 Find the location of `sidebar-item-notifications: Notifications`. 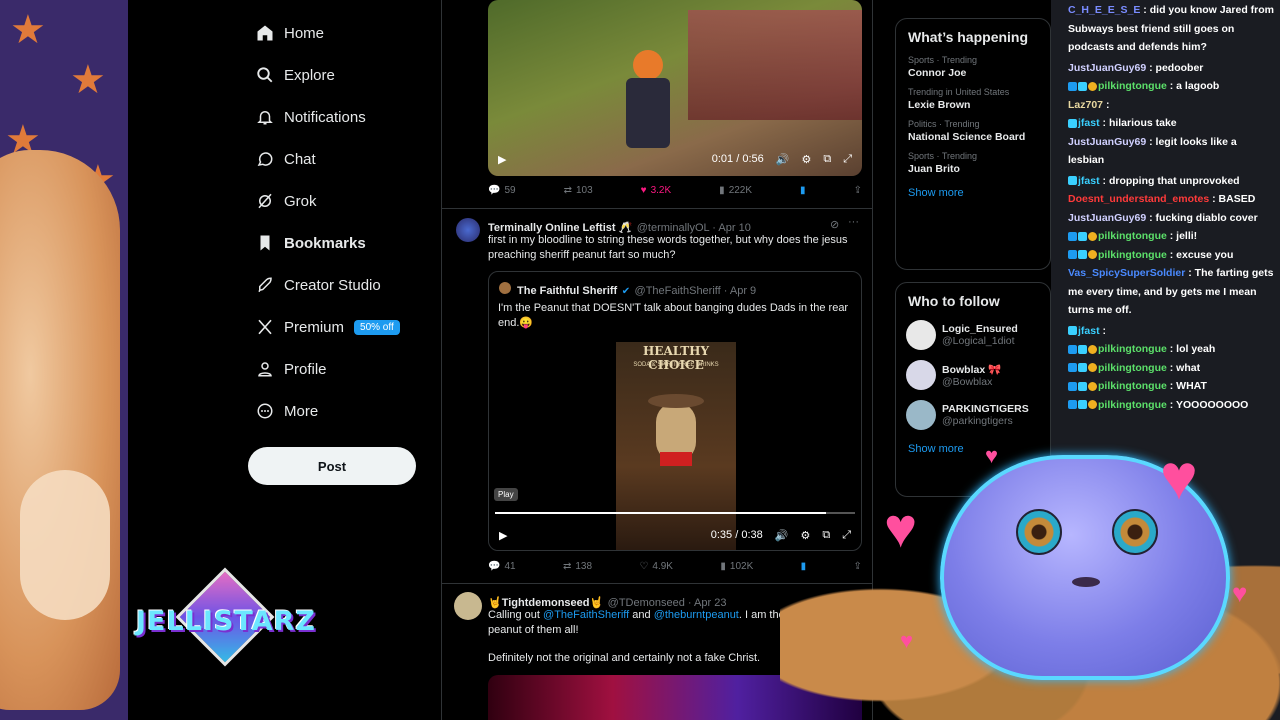

sidebar-item-notifications: Notifications is located at coordinates (307, 117).